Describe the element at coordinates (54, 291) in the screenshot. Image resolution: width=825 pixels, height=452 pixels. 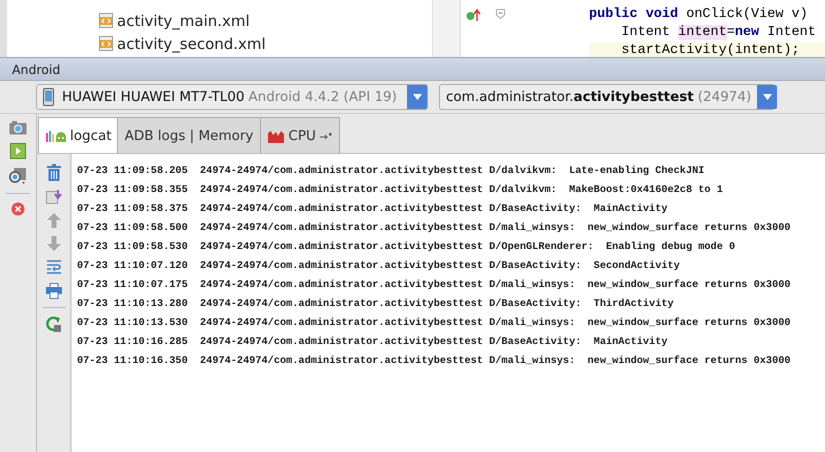
I see `print-icon` at that location.